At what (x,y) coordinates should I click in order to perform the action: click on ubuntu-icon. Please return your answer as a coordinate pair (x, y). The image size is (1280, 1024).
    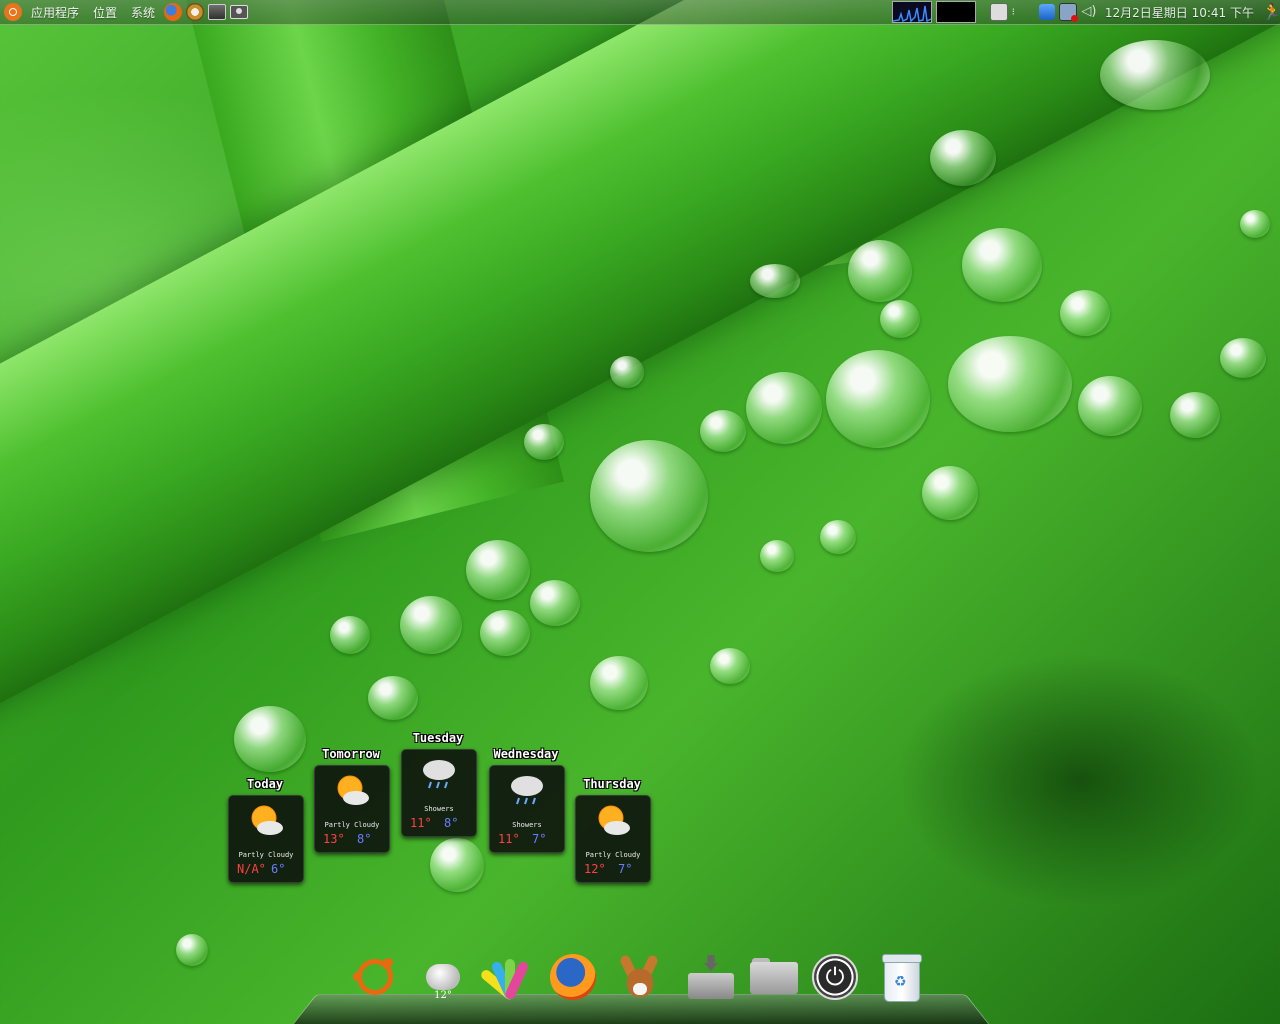
    Looking at the image, I should click on (373, 976).